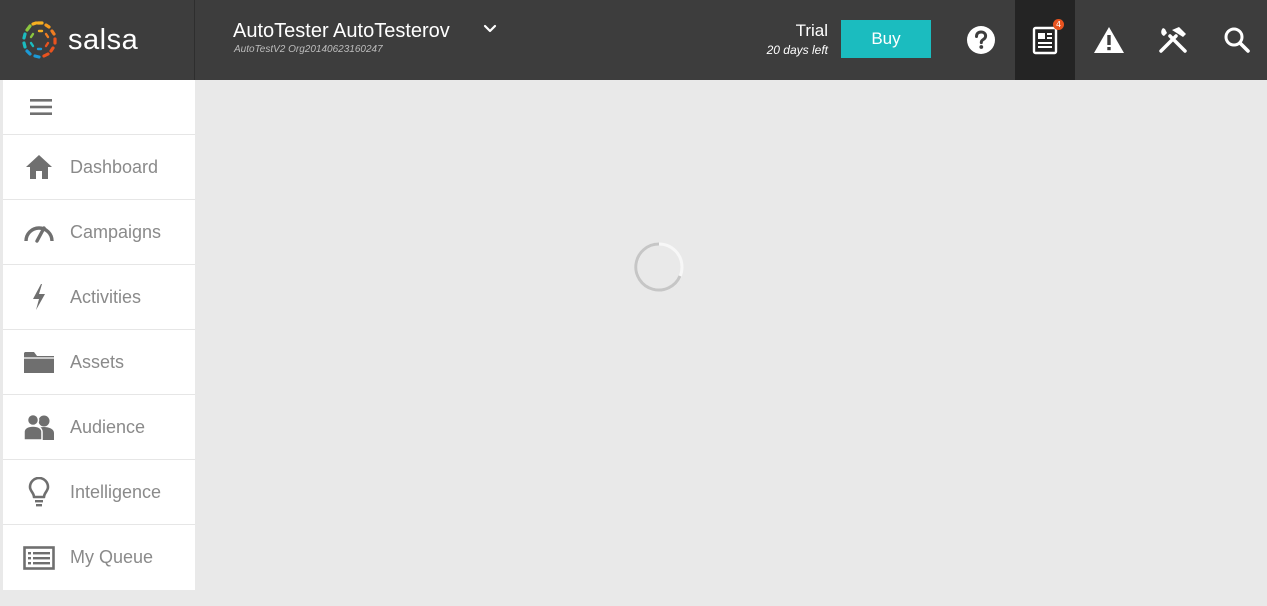 This screenshot has height=606, width=1267. I want to click on tools-icon, so click(1173, 40).